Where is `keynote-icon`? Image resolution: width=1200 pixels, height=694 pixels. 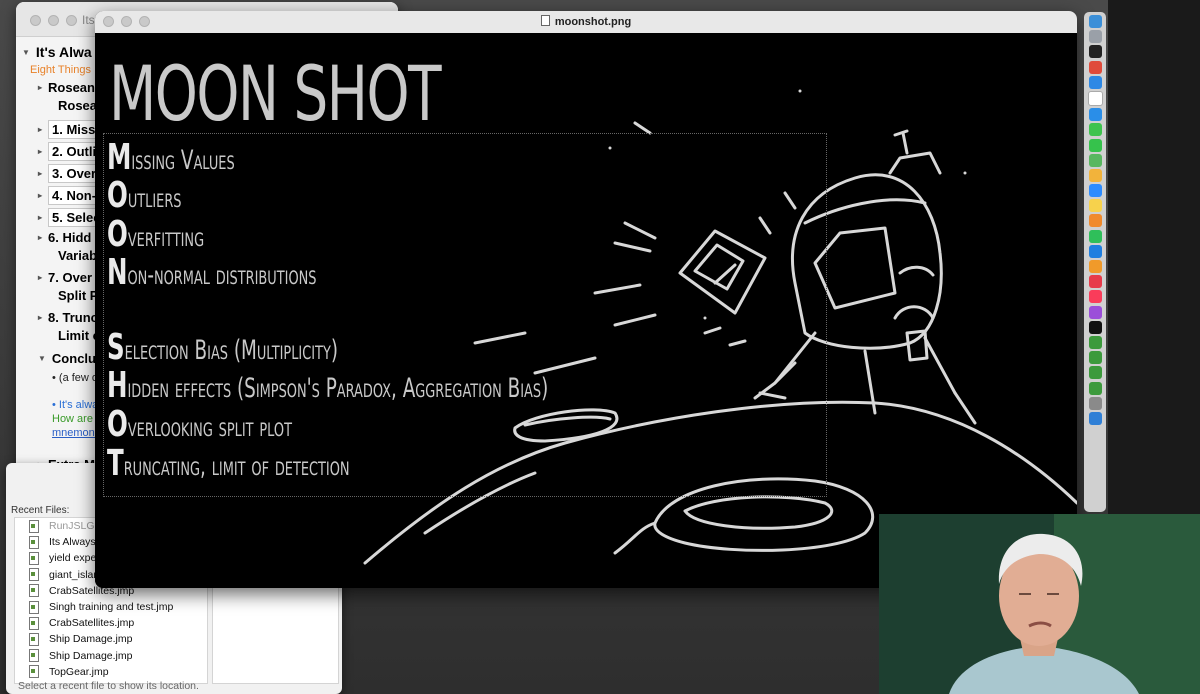
keynote-icon is located at coordinates (1095, 251).